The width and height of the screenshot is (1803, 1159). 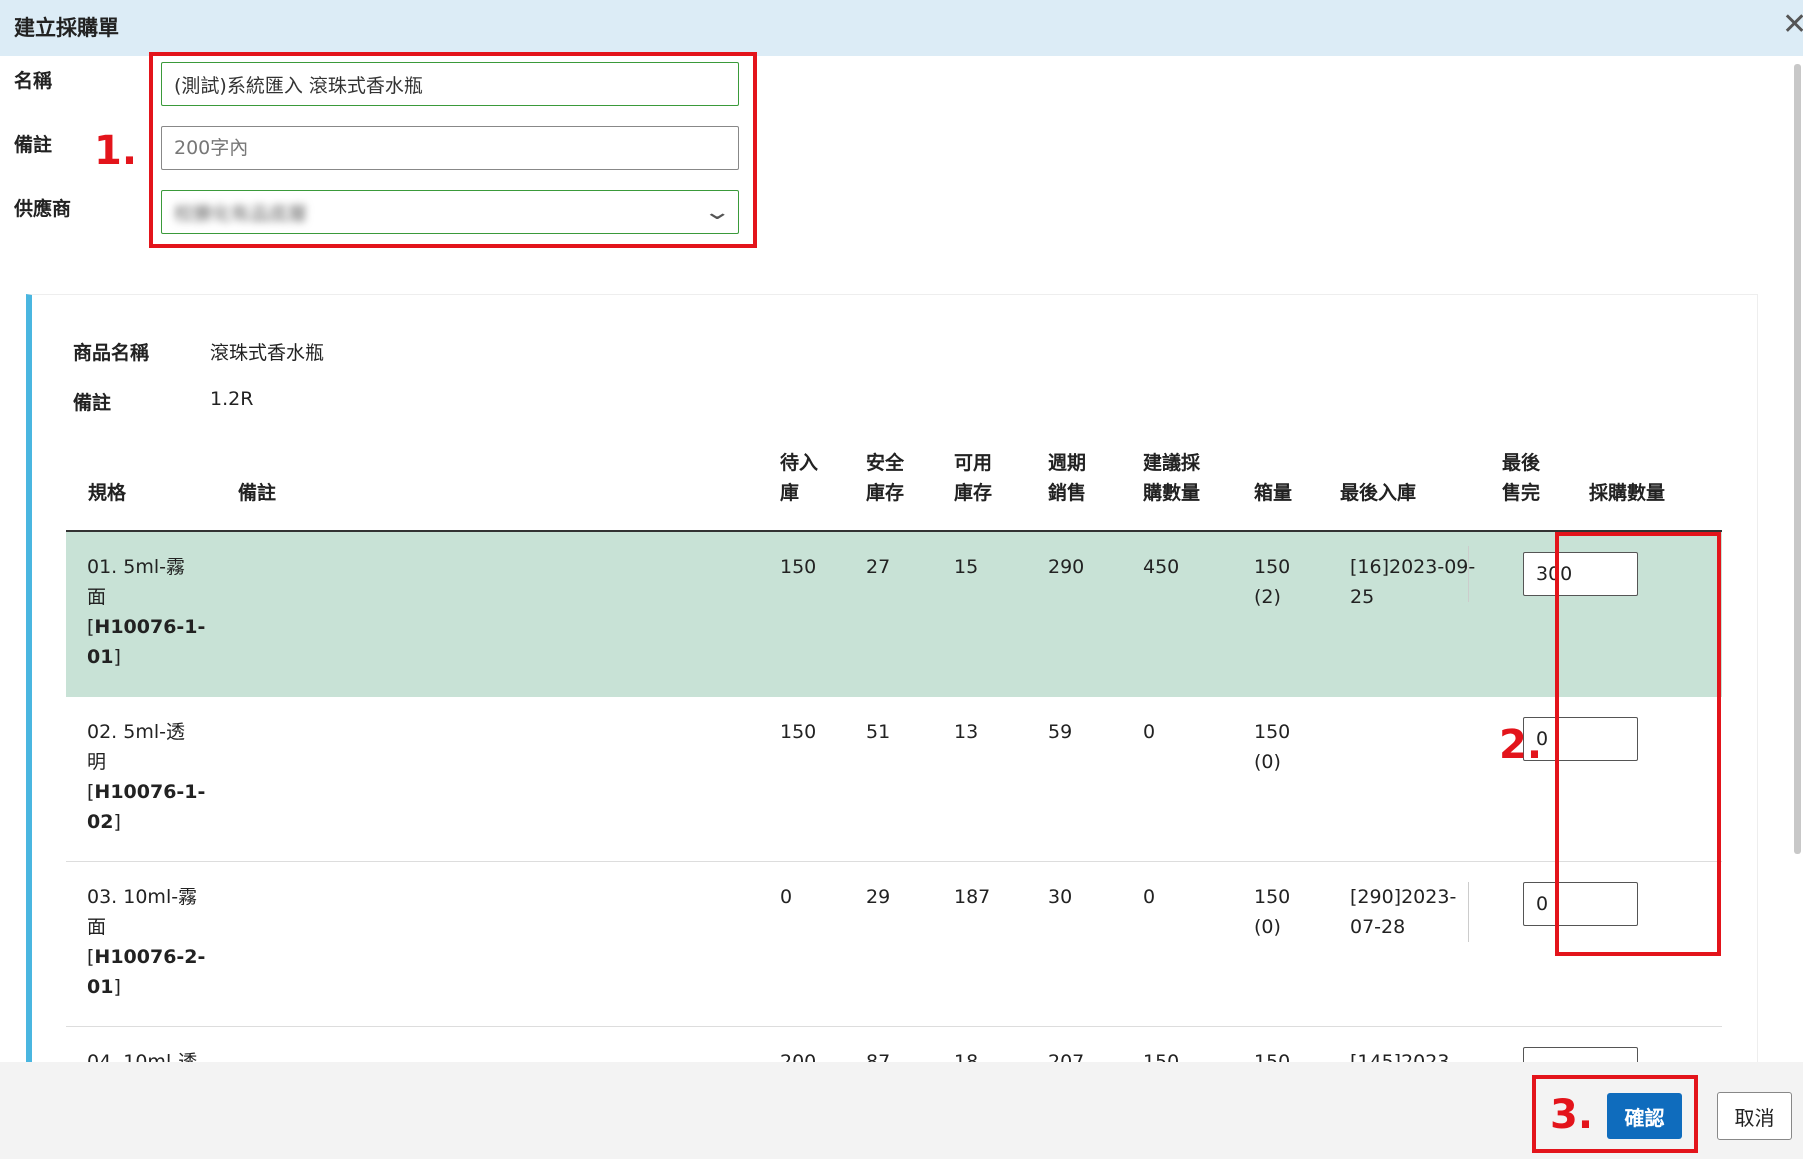 I want to click on row-suggested: 150, so click(x=1161, y=1056).